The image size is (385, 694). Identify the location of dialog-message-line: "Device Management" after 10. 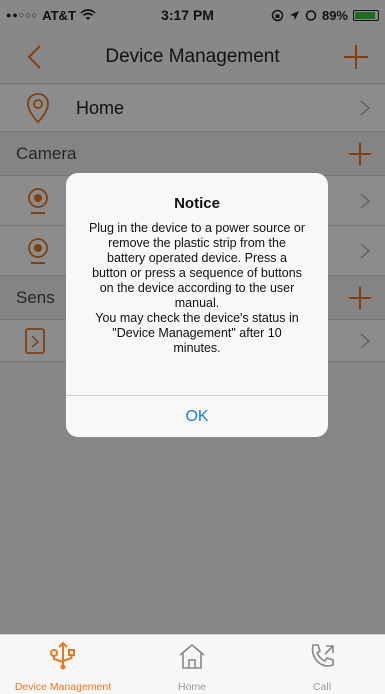
(197, 333).